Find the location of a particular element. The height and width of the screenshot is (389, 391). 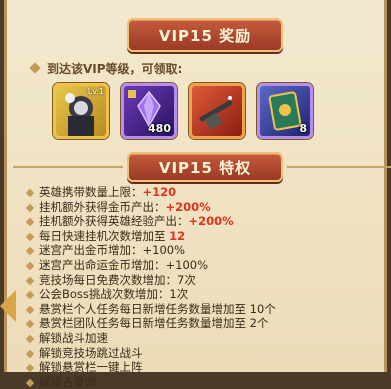

privilege-text: 悬赏栏个人任务每日新增任务数量增加至 10个 is located at coordinates (157, 308).